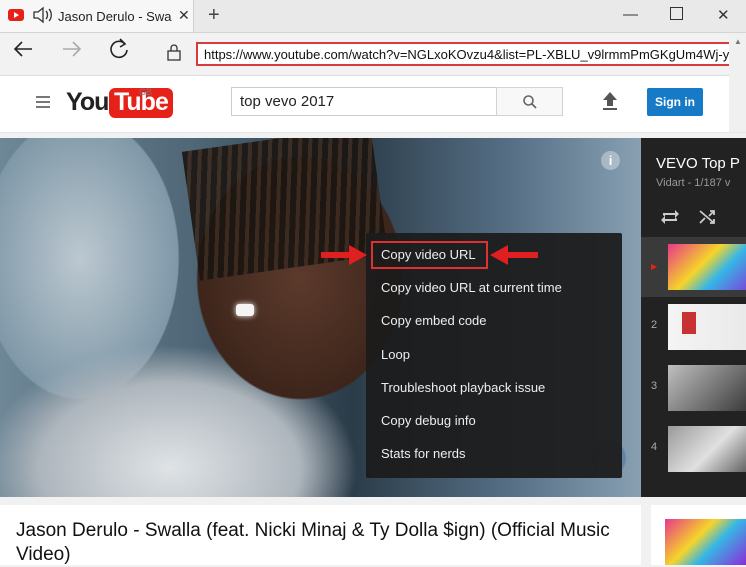 The width and height of the screenshot is (746, 567). Describe the element at coordinates (705, 542) in the screenshot. I see `related-thumbnail` at that location.